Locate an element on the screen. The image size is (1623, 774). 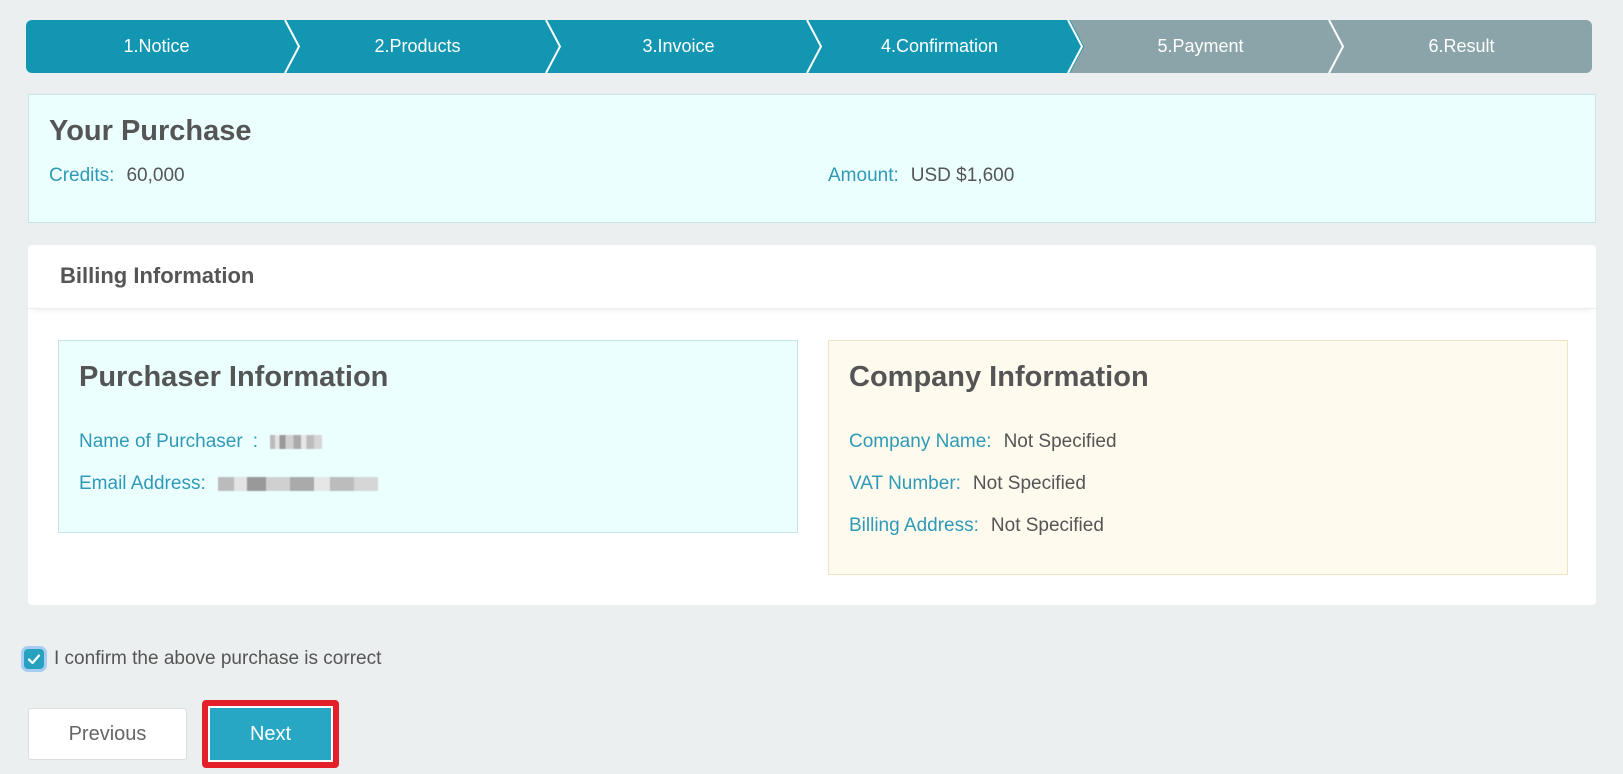
step-label: 3.Invoice is located at coordinates (678, 46).